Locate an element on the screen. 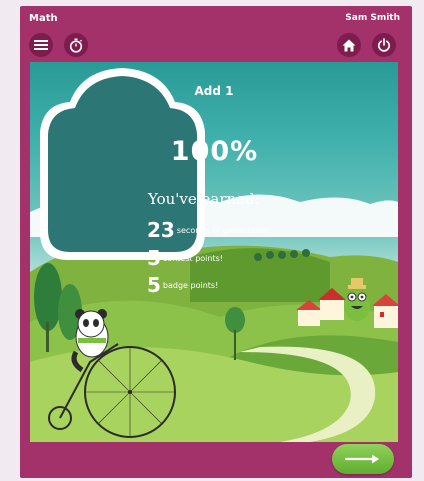  reward-value: 23 is located at coordinates (161, 230).